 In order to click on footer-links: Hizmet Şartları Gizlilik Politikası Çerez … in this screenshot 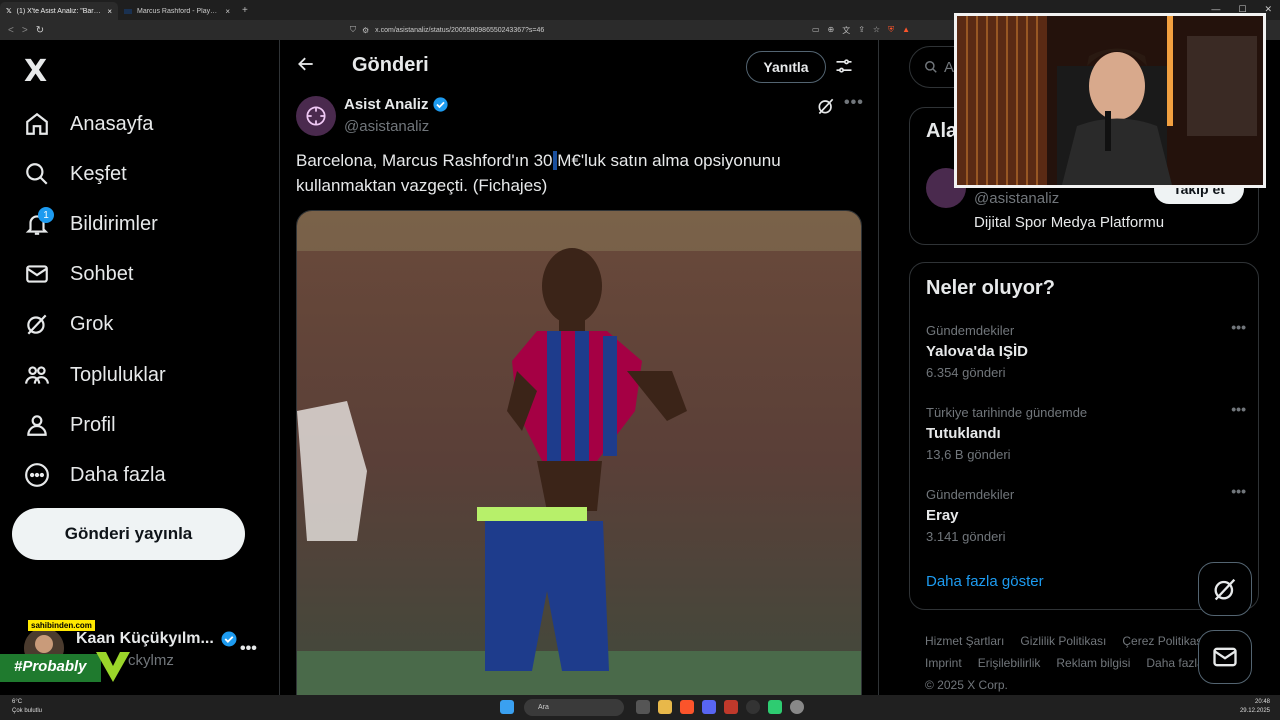, I will do `click(1075, 663)`.